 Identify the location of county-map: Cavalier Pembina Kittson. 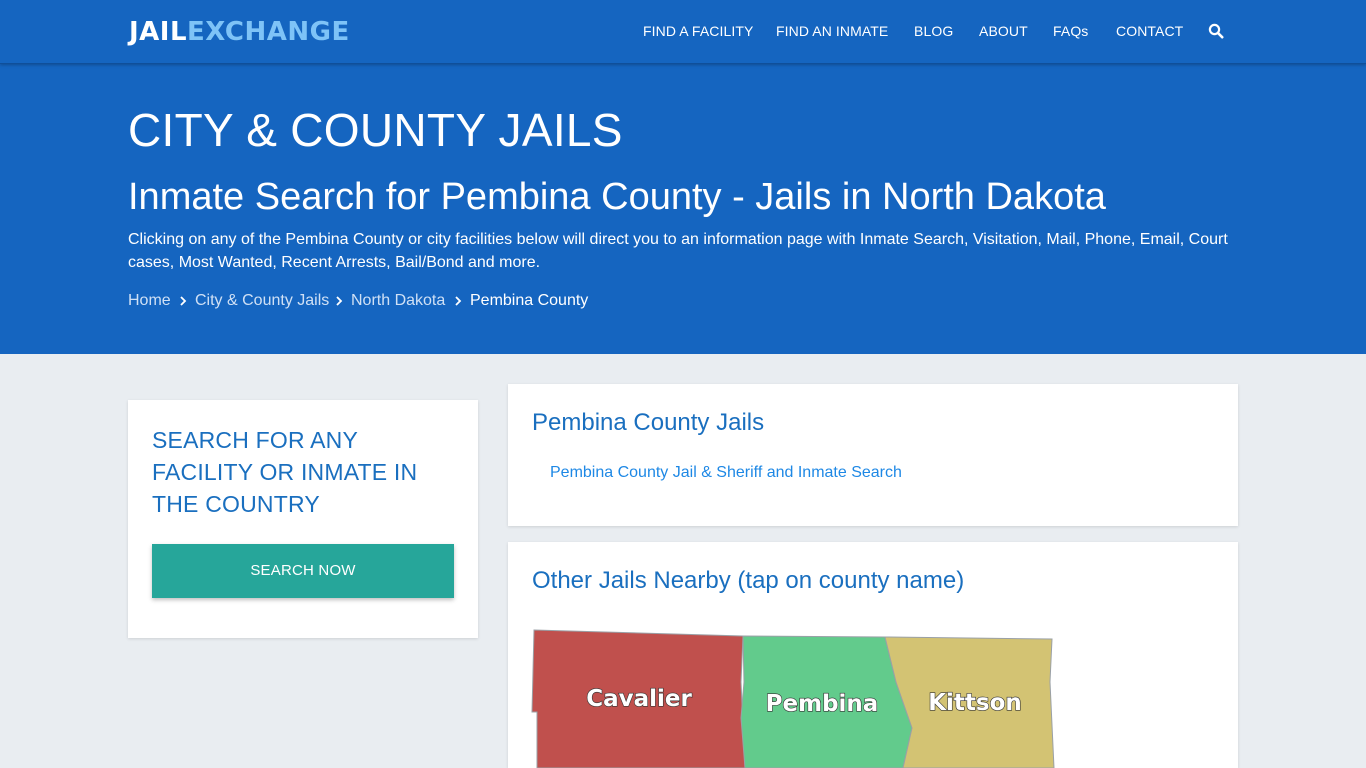
(793, 698).